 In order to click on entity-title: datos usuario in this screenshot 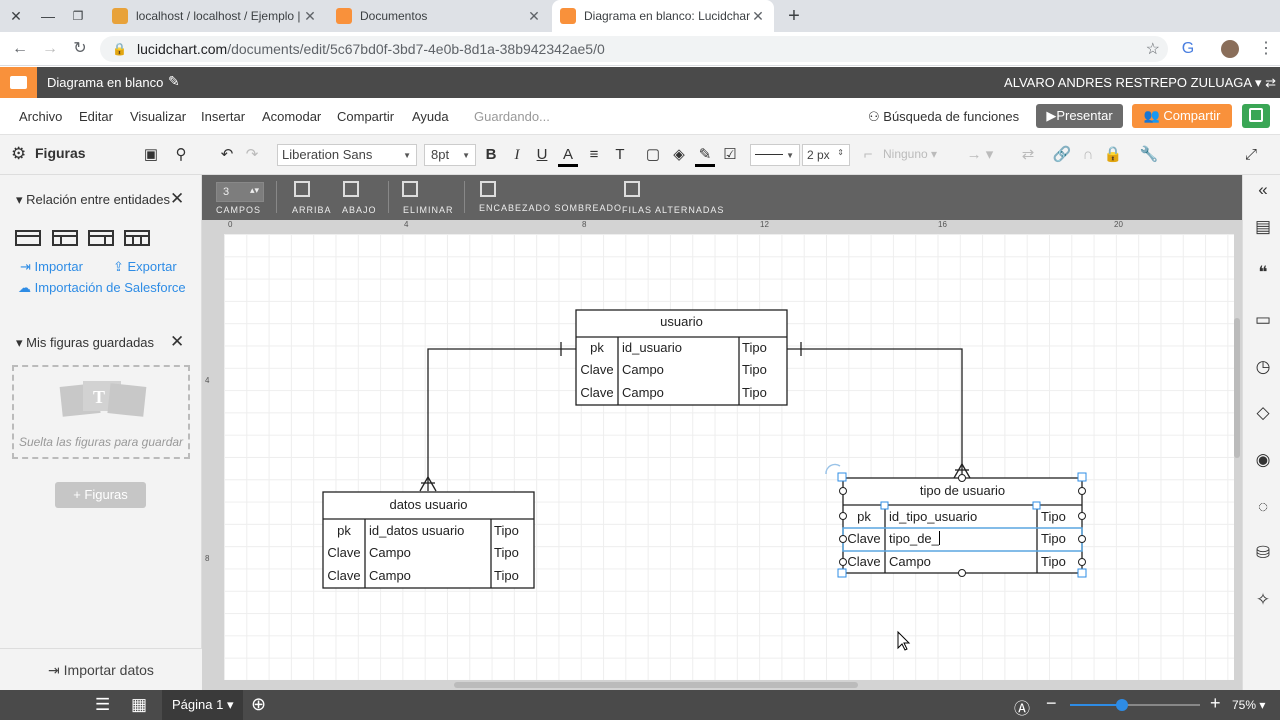, I will do `click(428, 504)`.